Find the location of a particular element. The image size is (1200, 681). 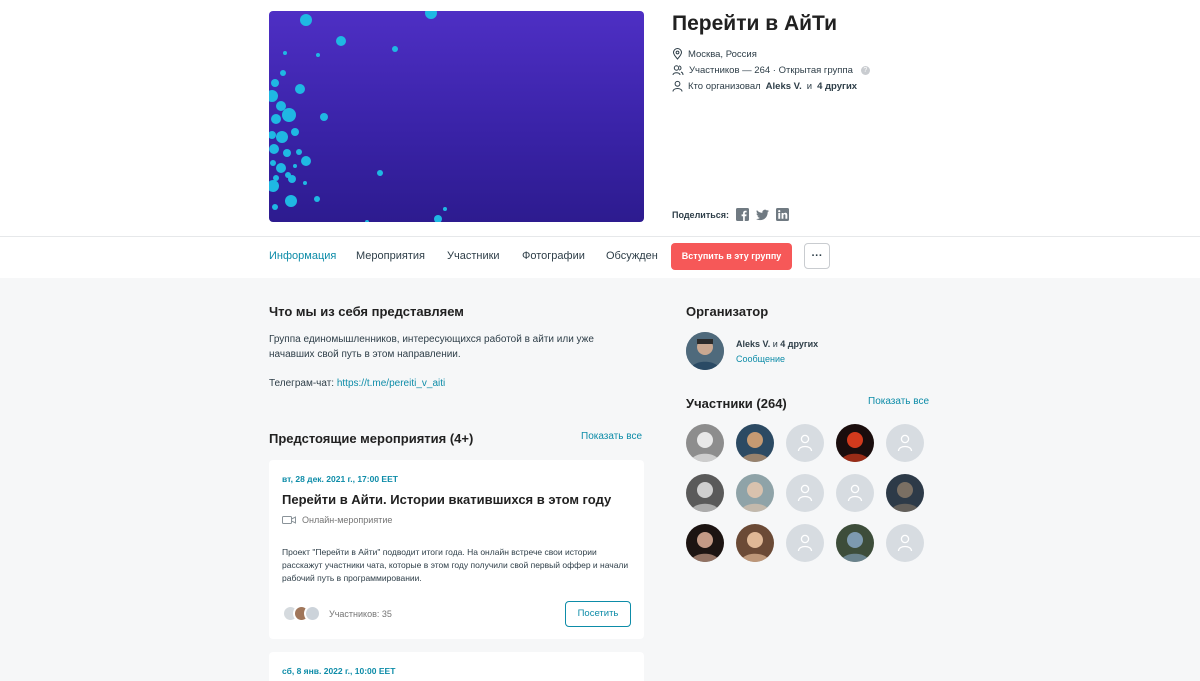

more-options-button: ··· is located at coordinates (817, 256).